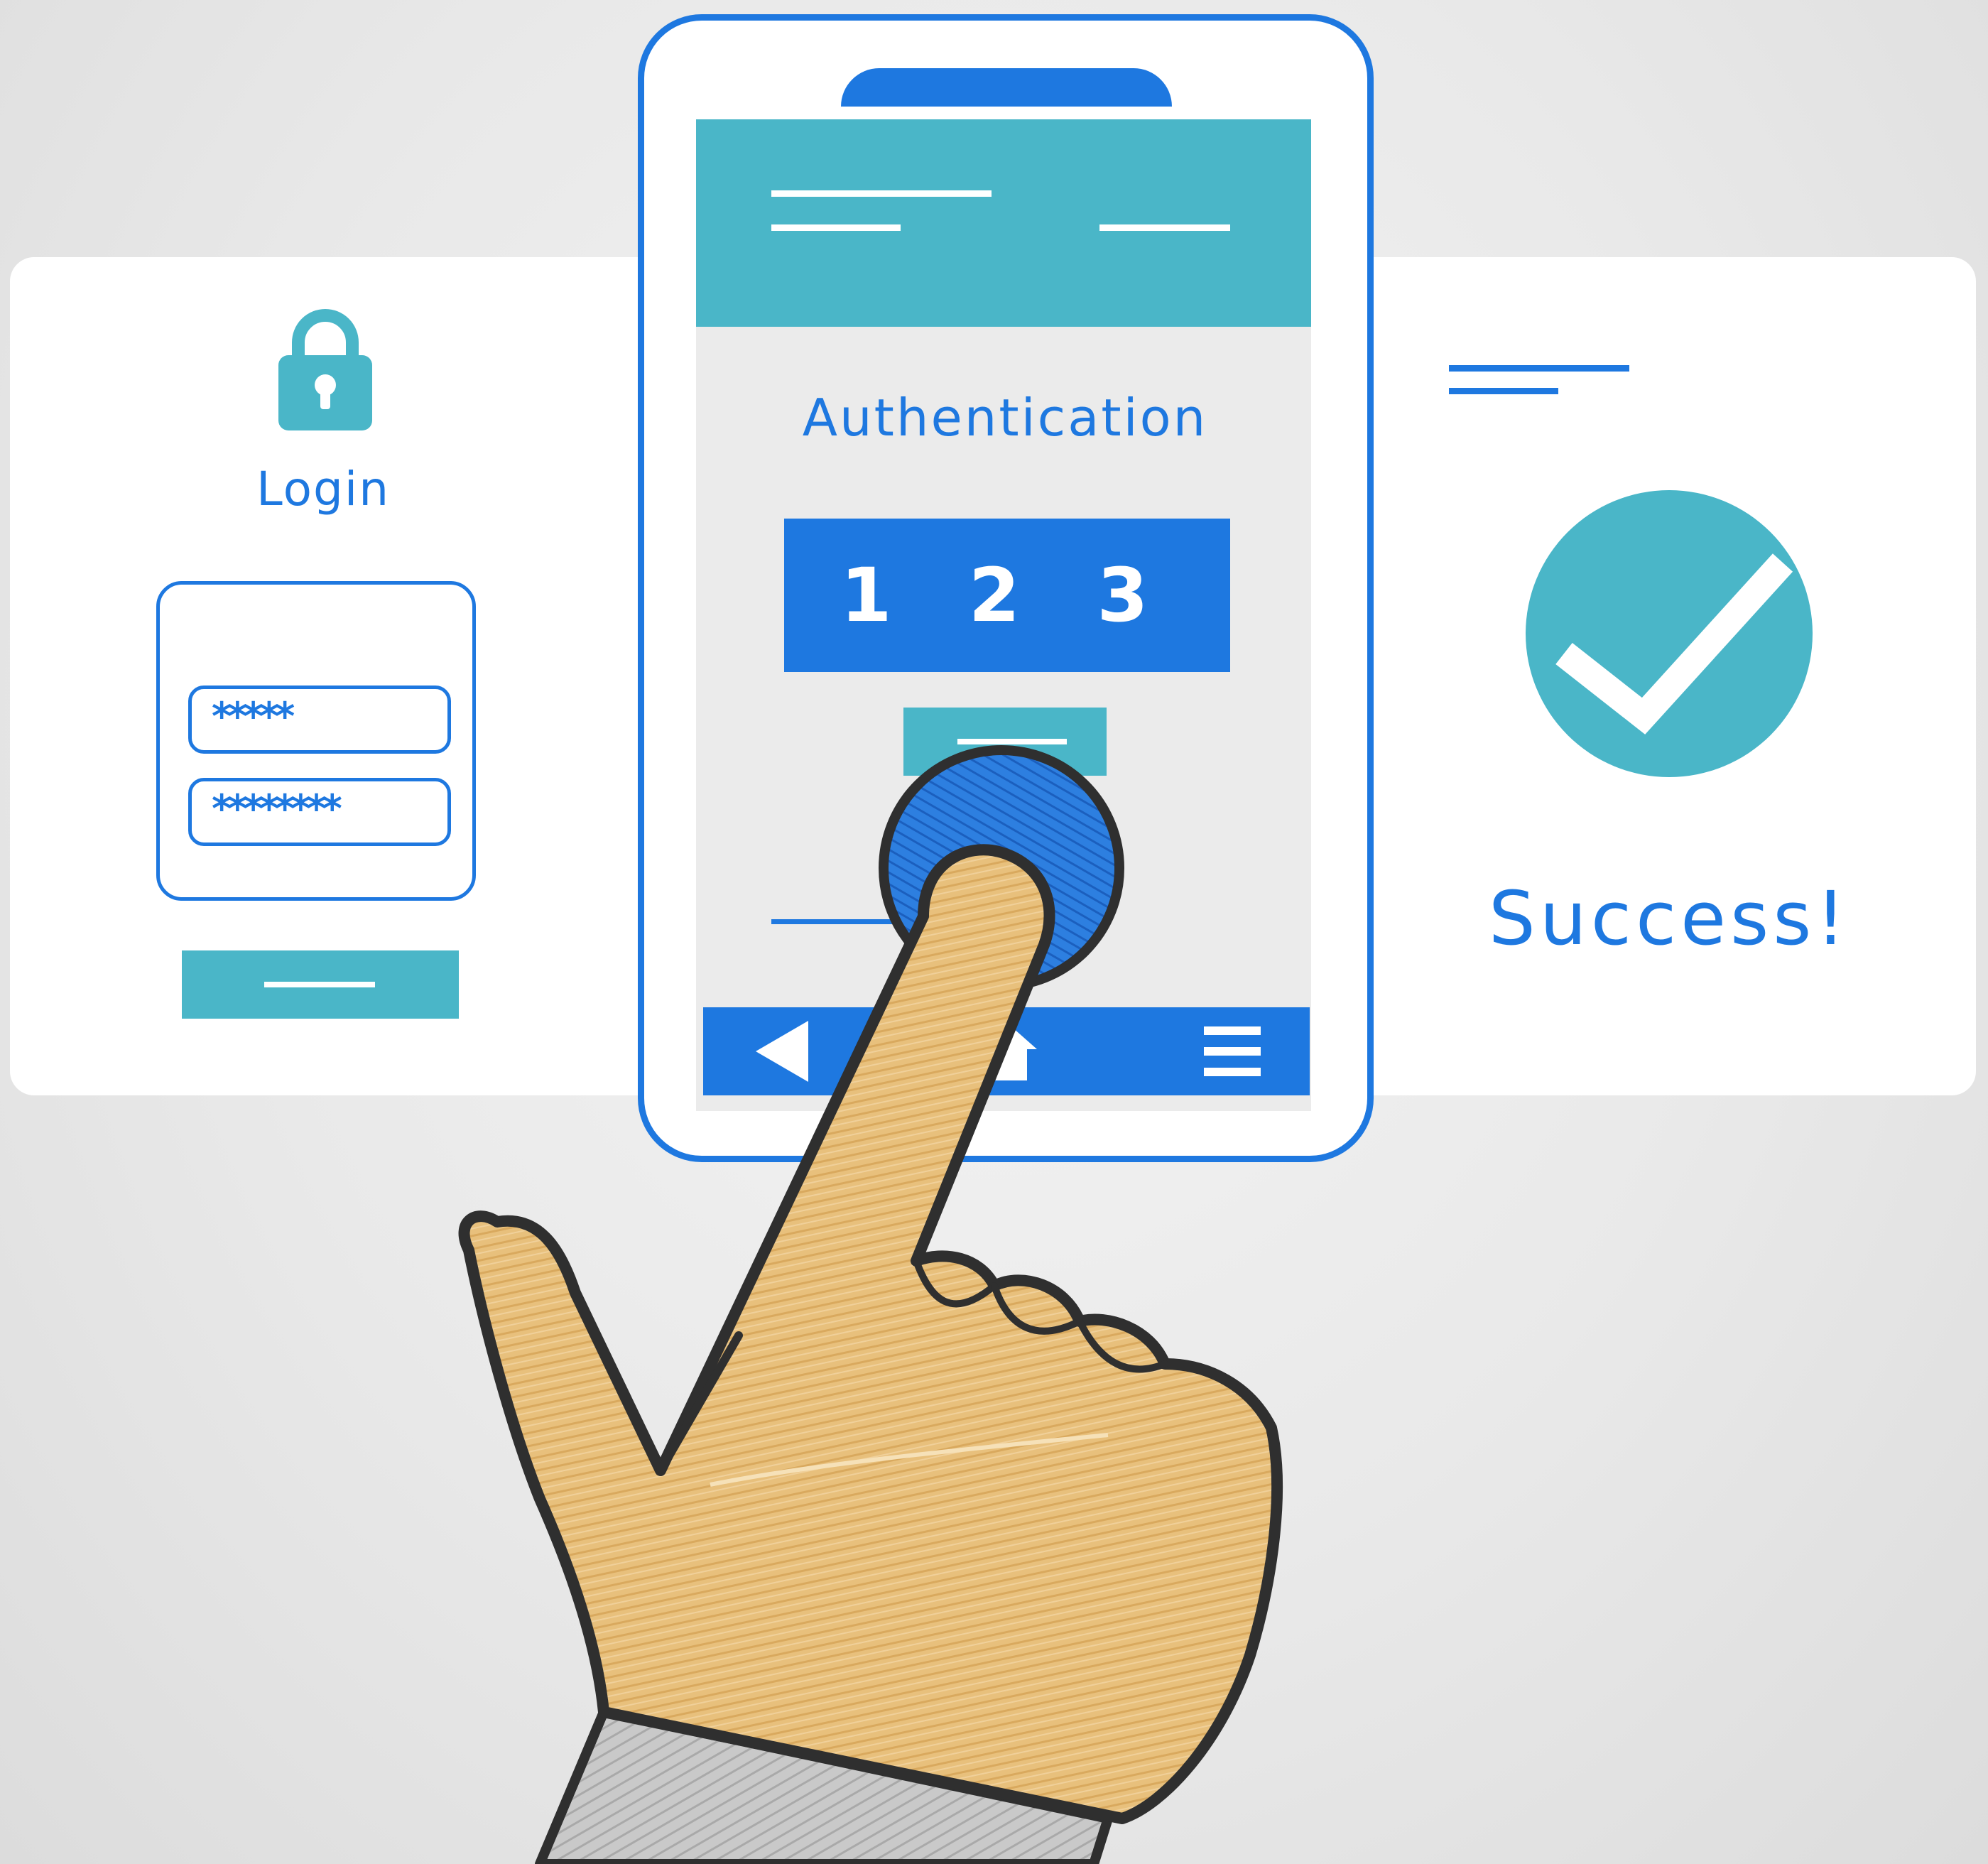 The width and height of the screenshot is (1988, 1864). I want to click on phone-speaker, so click(1006, 87).